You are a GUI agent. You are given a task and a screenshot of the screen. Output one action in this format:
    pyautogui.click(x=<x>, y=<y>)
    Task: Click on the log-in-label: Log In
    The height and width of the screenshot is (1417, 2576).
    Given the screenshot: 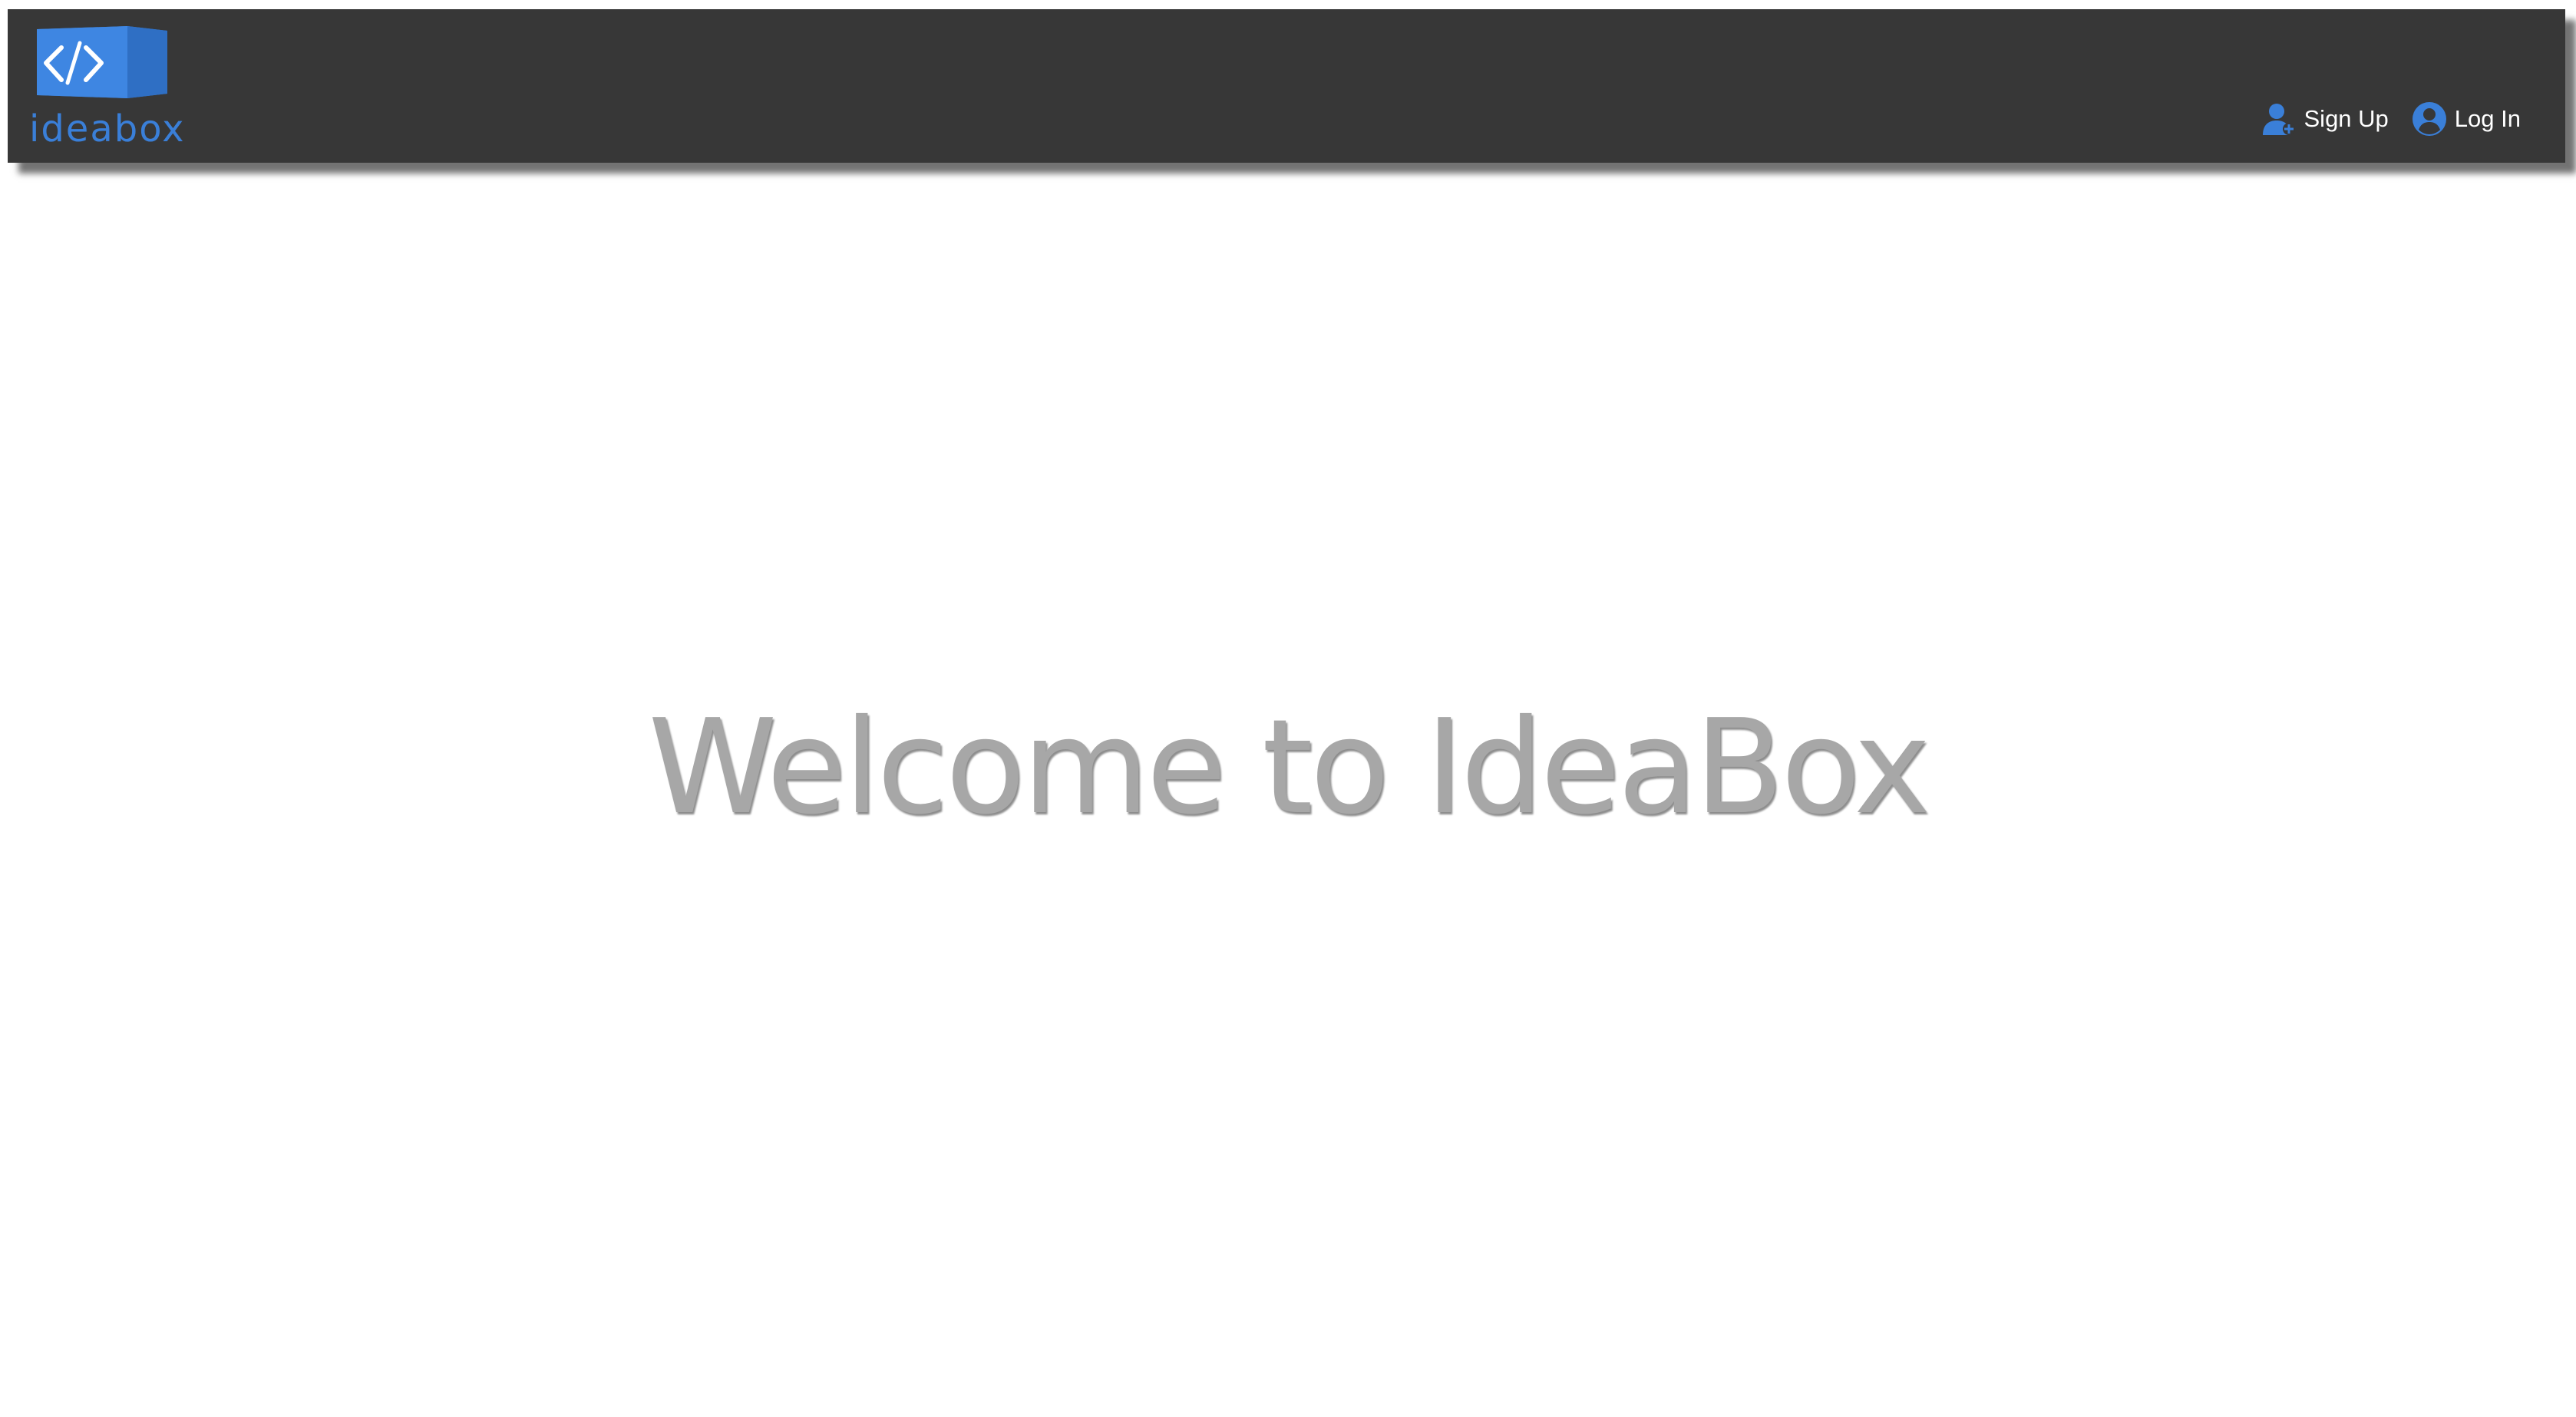 What is the action you would take?
    pyautogui.click(x=2487, y=118)
    